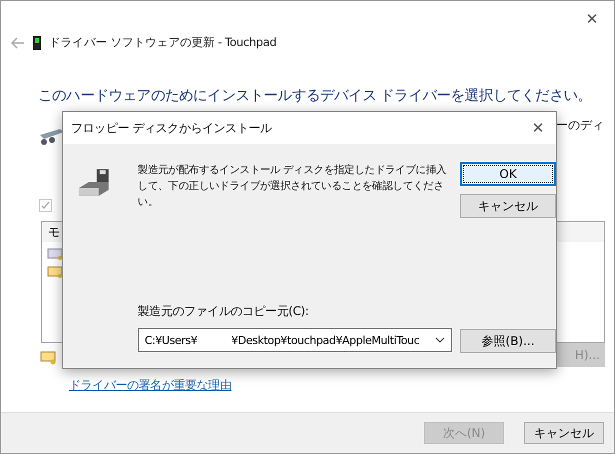  What do you see at coordinates (150, 385) in the screenshot?
I see `signing-link: ドライバーの署名が重要な理由` at bounding box center [150, 385].